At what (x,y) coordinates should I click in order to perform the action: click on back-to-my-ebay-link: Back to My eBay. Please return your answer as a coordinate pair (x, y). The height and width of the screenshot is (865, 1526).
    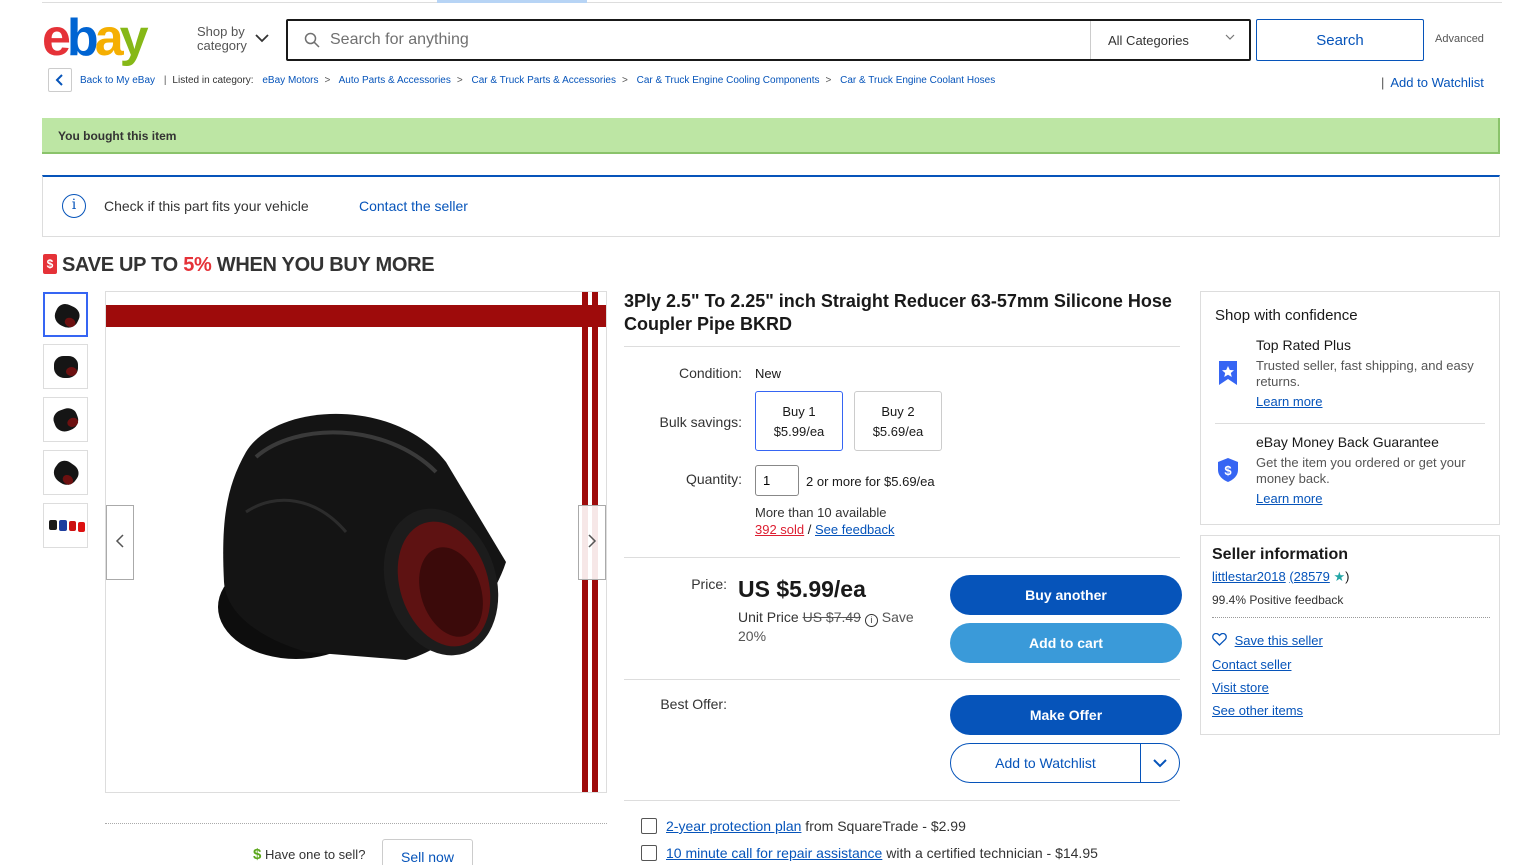
    Looking at the image, I should click on (117, 80).